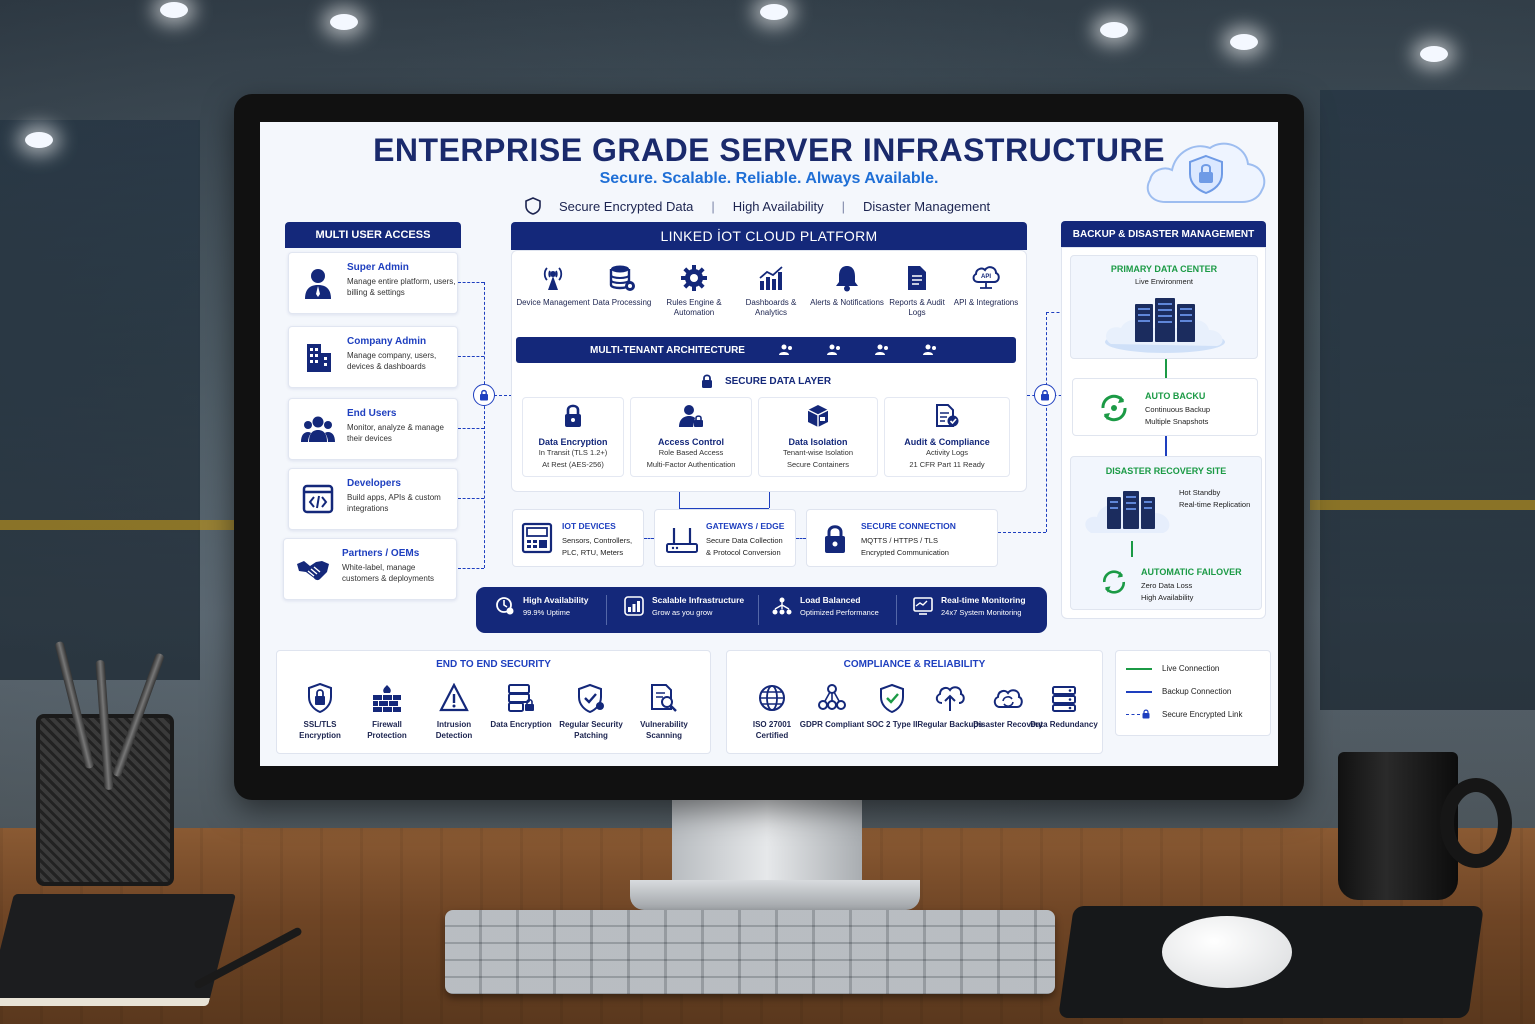  What do you see at coordinates (372, 413) in the screenshot?
I see `user-name: End Users` at bounding box center [372, 413].